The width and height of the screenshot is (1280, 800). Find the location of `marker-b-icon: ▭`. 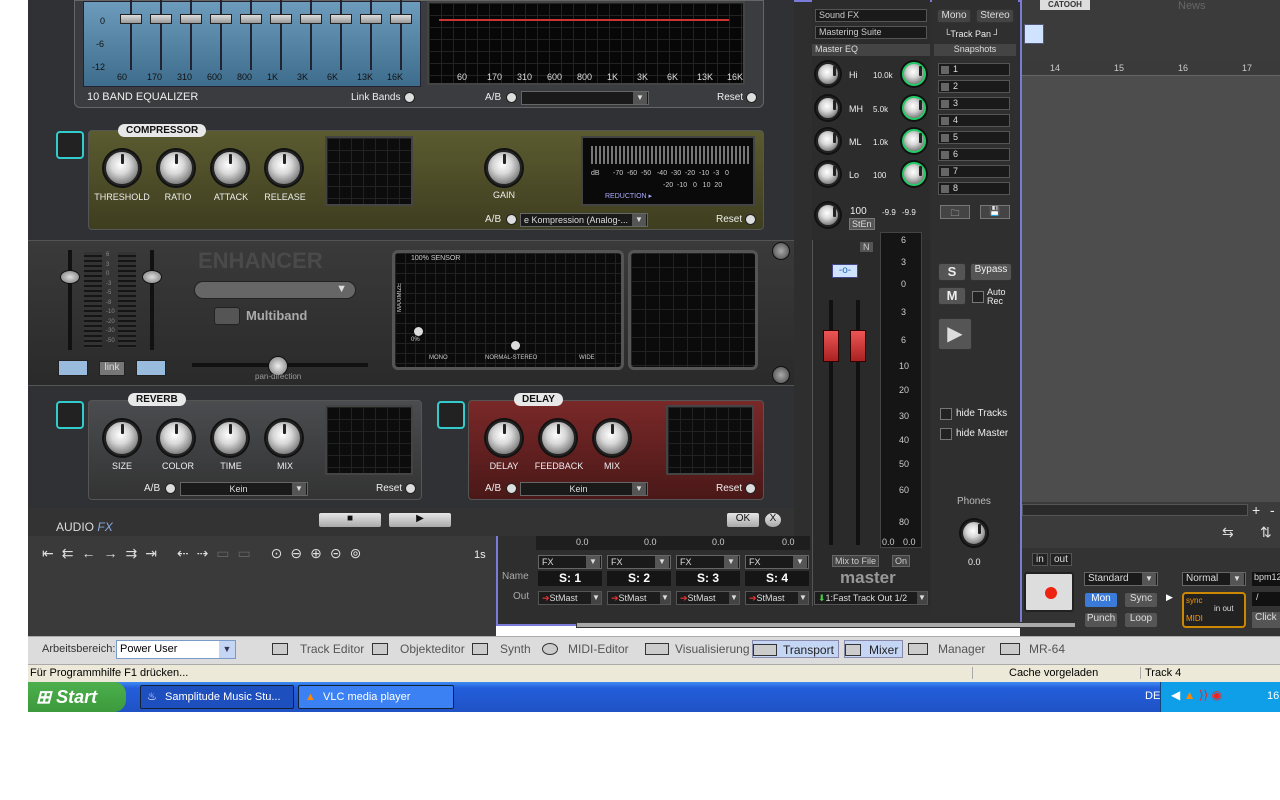

marker-b-icon: ▭ is located at coordinates (248, 553).